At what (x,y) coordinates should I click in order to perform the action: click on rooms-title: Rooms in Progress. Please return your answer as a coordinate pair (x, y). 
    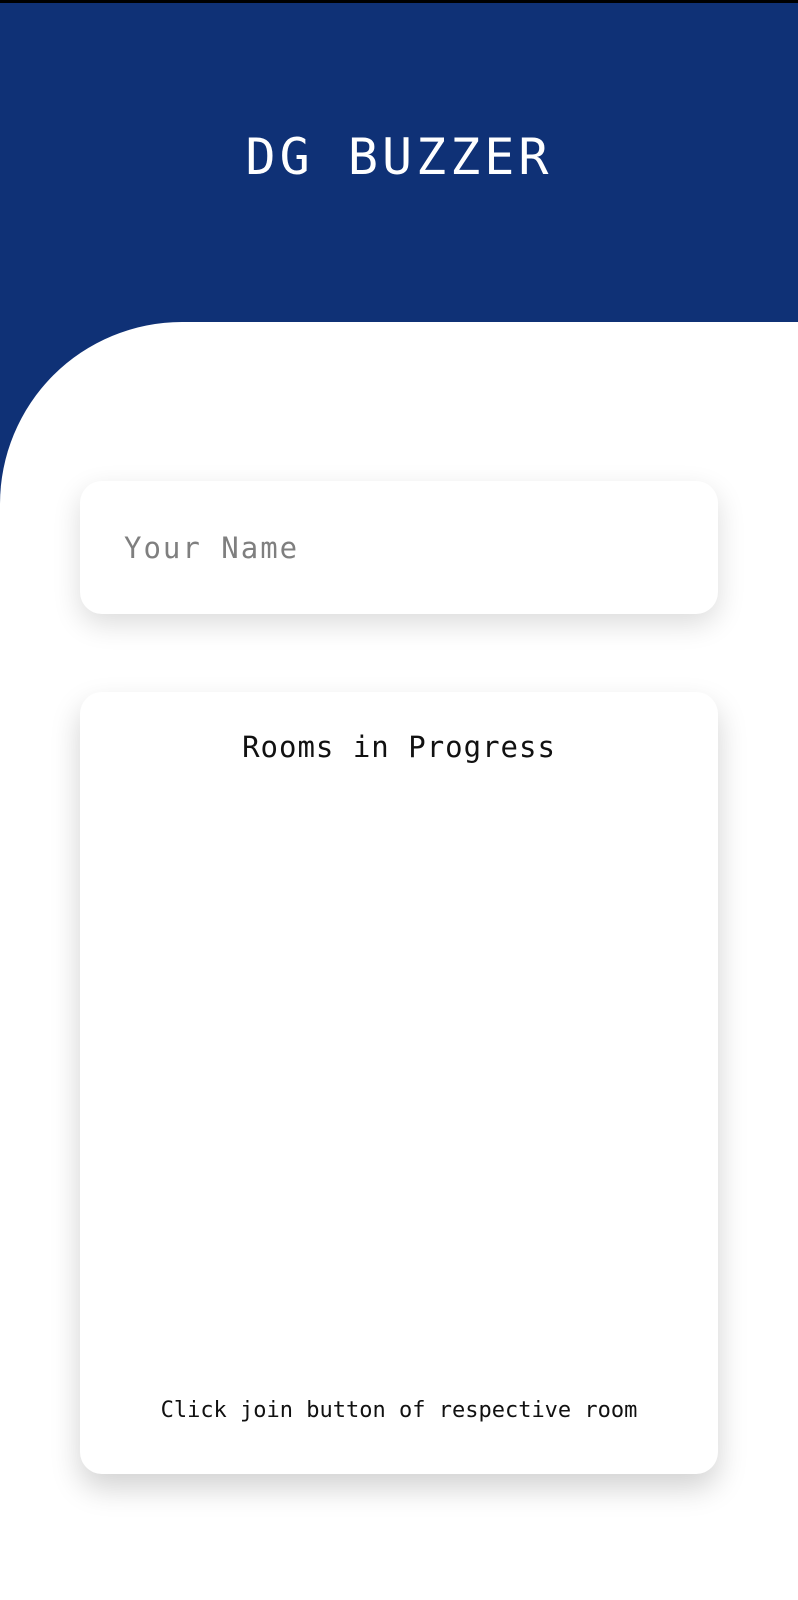
    Looking at the image, I should click on (399, 747).